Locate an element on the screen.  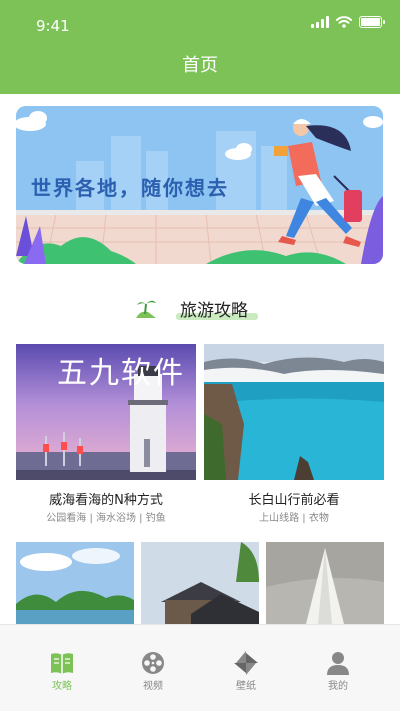
tab-label: 壁纸 is located at coordinates (246, 686).